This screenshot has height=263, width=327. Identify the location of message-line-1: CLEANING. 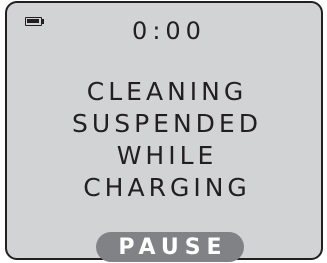
(167, 91).